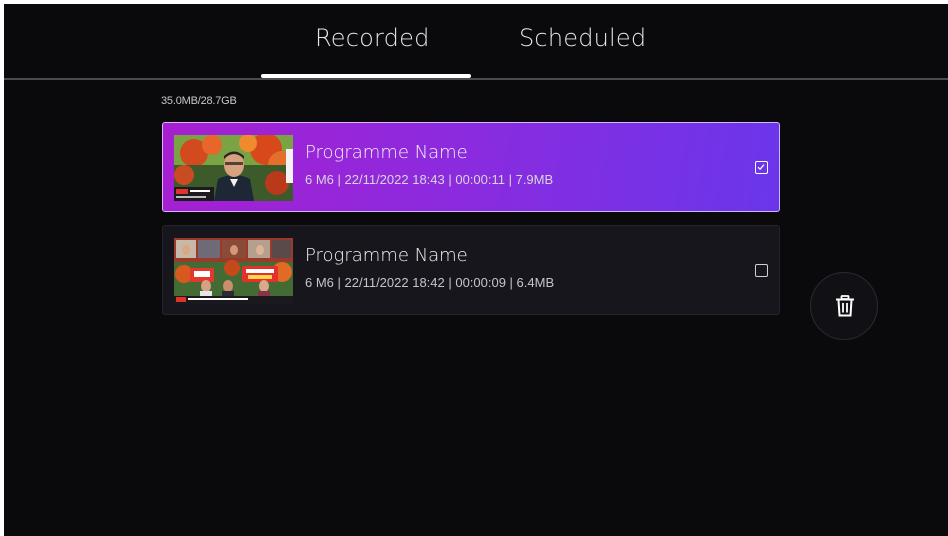 The width and height of the screenshot is (948, 536). What do you see at coordinates (582, 38) in the screenshot?
I see `tab-scheduled: Scheduled` at bounding box center [582, 38].